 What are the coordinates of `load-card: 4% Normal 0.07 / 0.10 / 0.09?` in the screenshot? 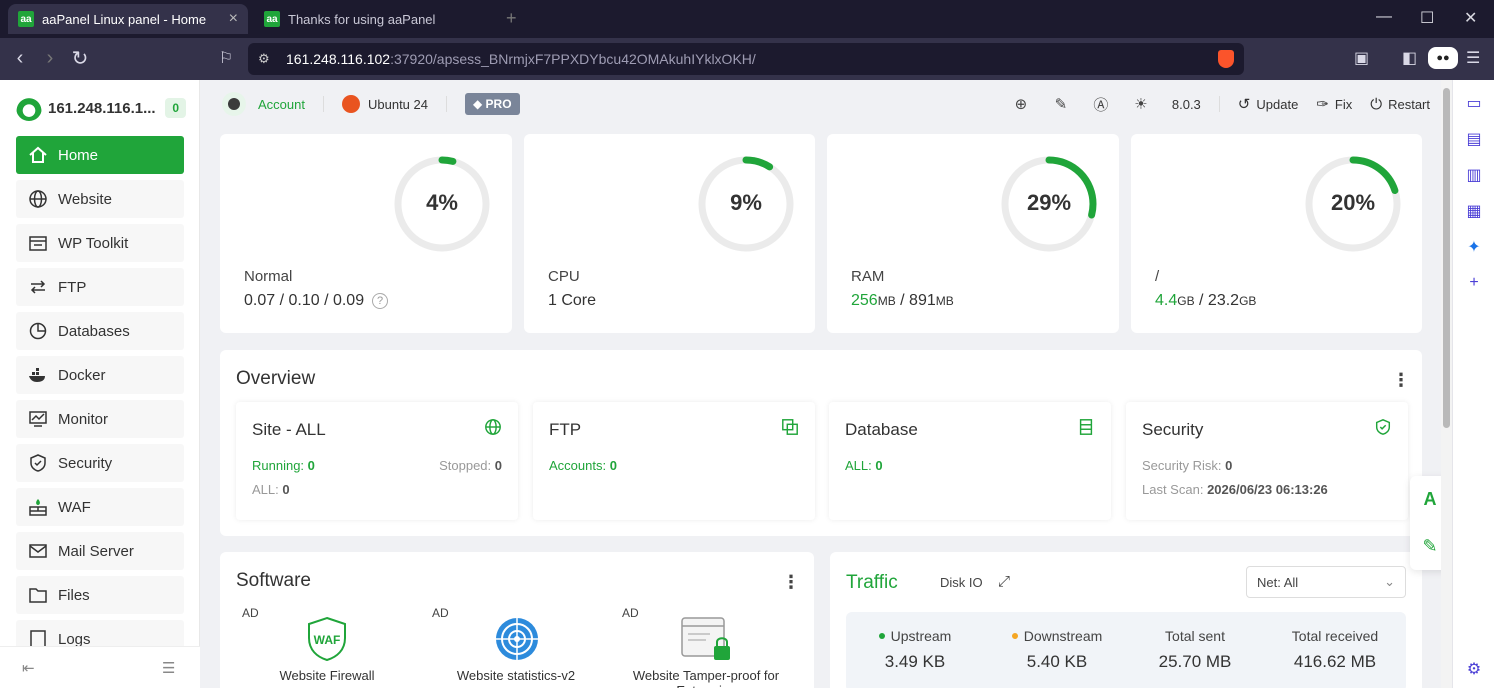 It's located at (366, 233).